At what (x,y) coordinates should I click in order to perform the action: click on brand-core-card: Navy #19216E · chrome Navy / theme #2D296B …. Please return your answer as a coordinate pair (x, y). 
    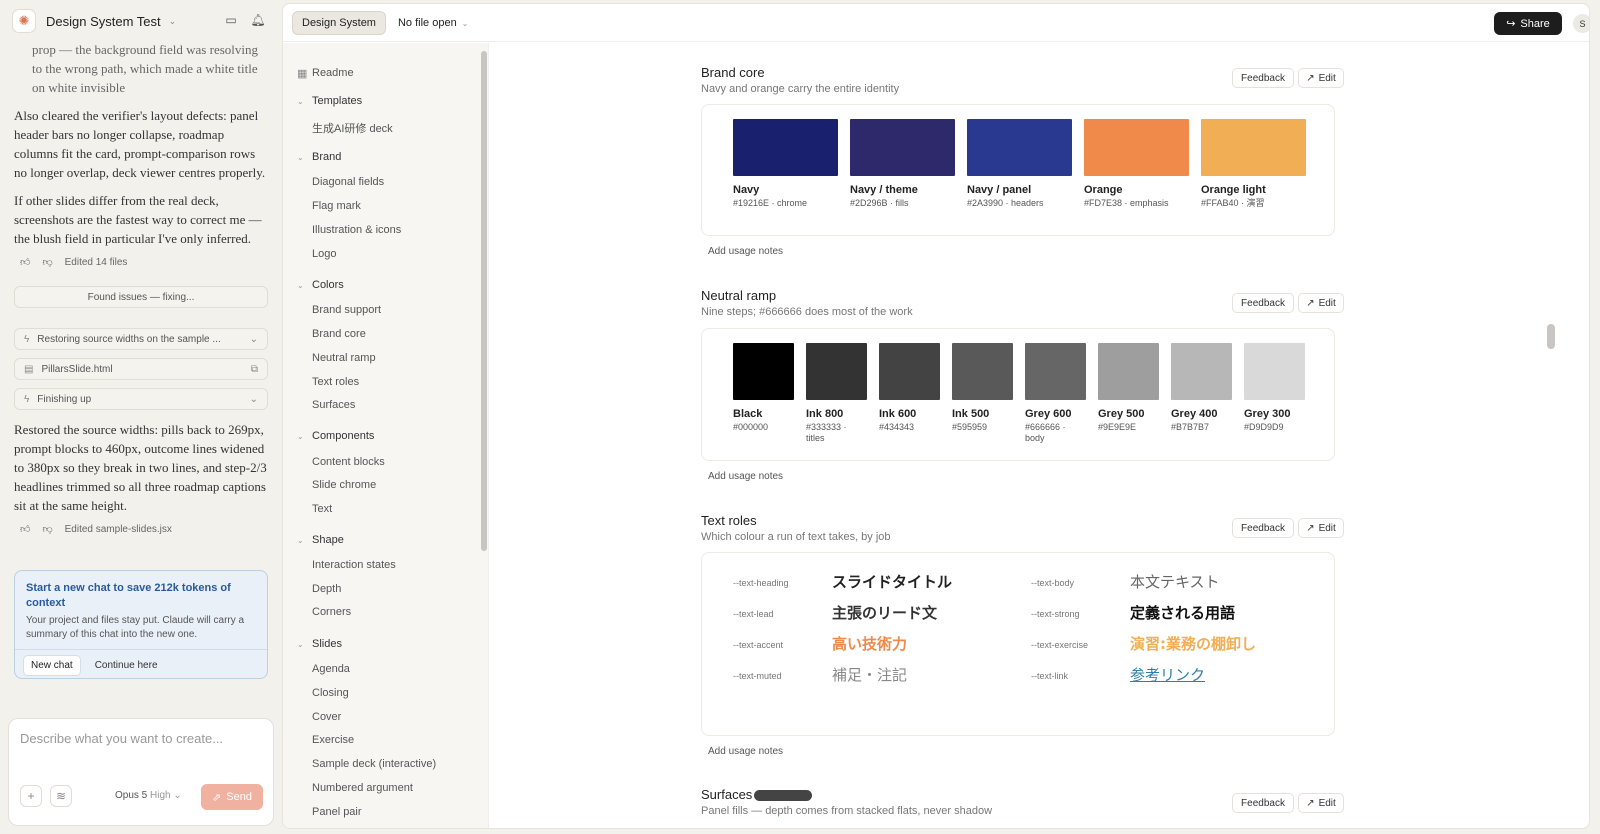
    Looking at the image, I should click on (1018, 170).